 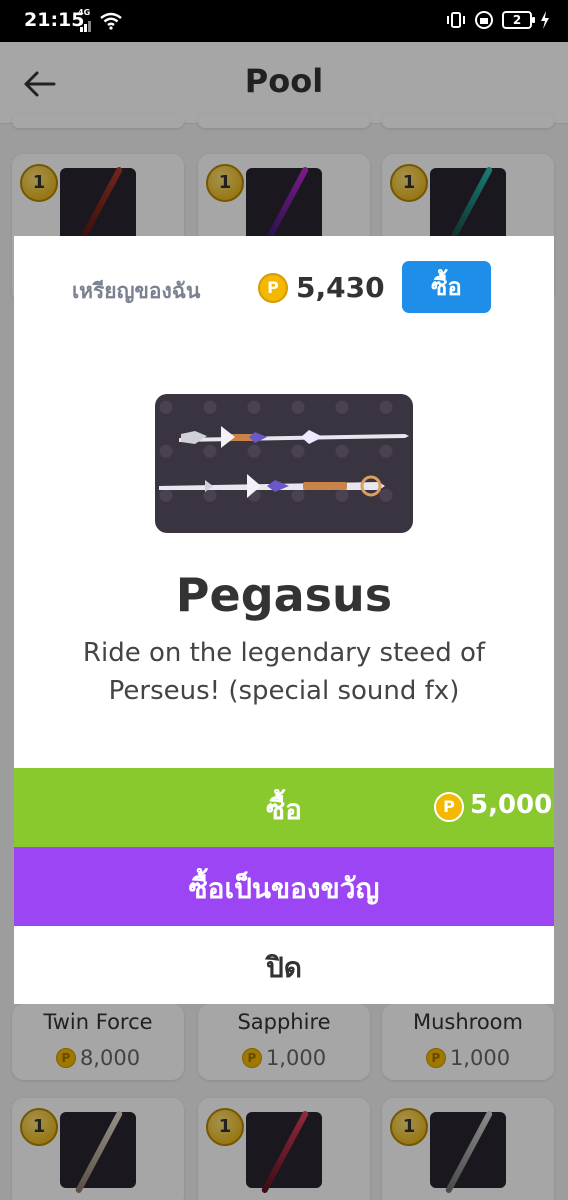 I want to click on buy-as-gift-button: ซื้อเป็นของขวัญ, so click(x=284, y=886).